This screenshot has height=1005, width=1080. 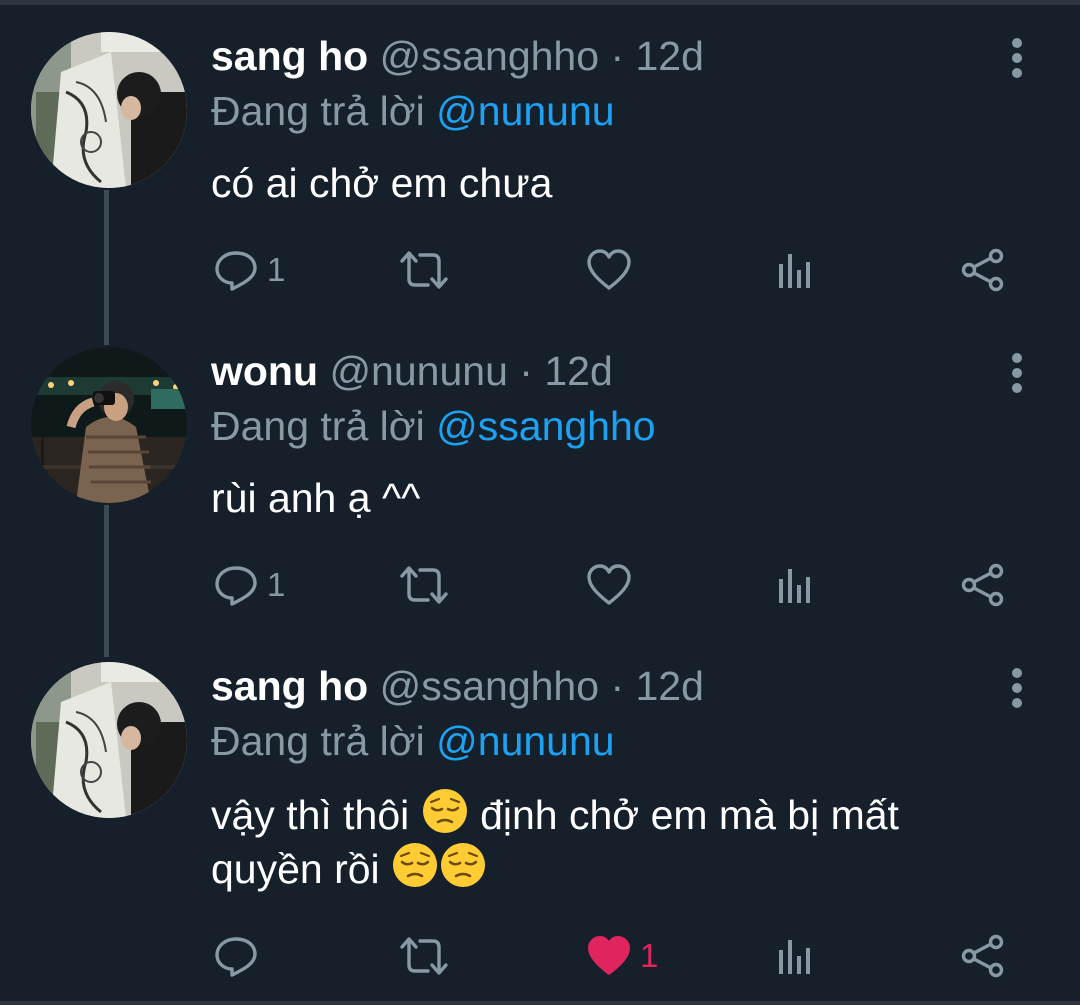 What do you see at coordinates (264, 371) in the screenshot?
I see `author-name: wonu` at bounding box center [264, 371].